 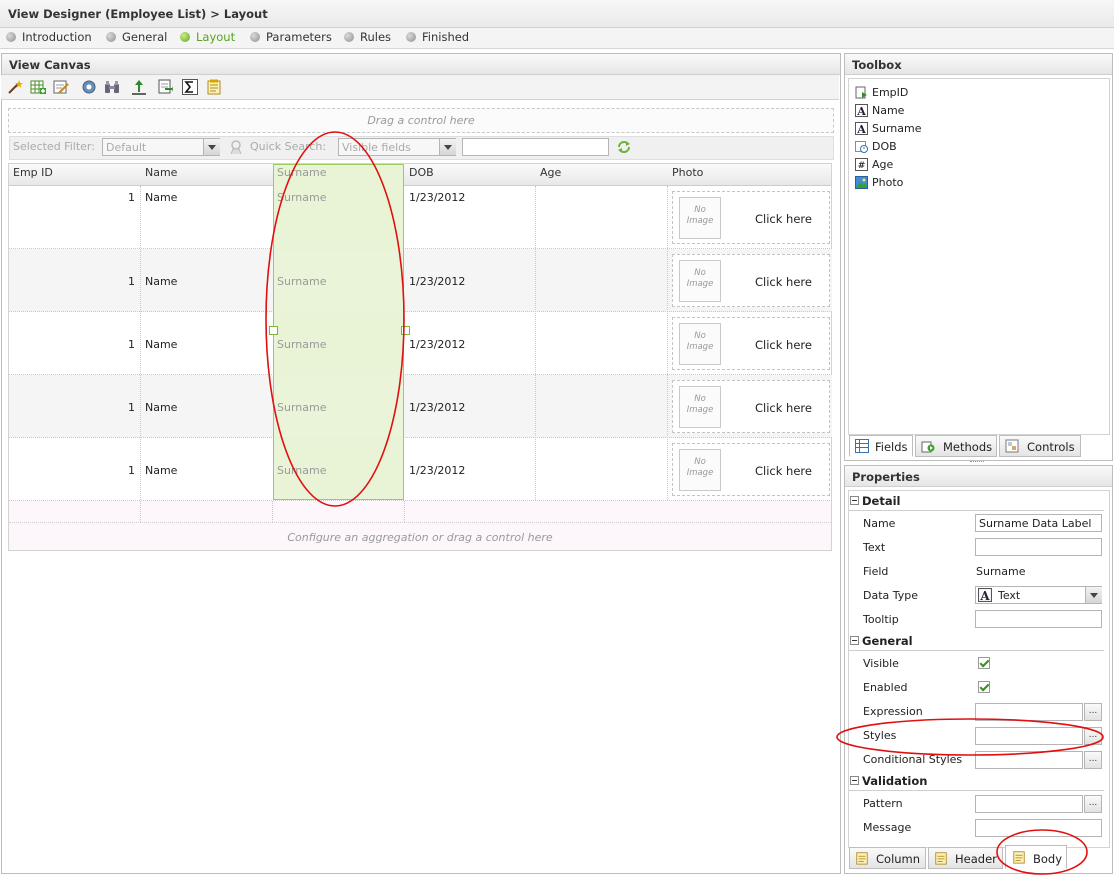 I want to click on refresh-icon, so click(x=624, y=147).